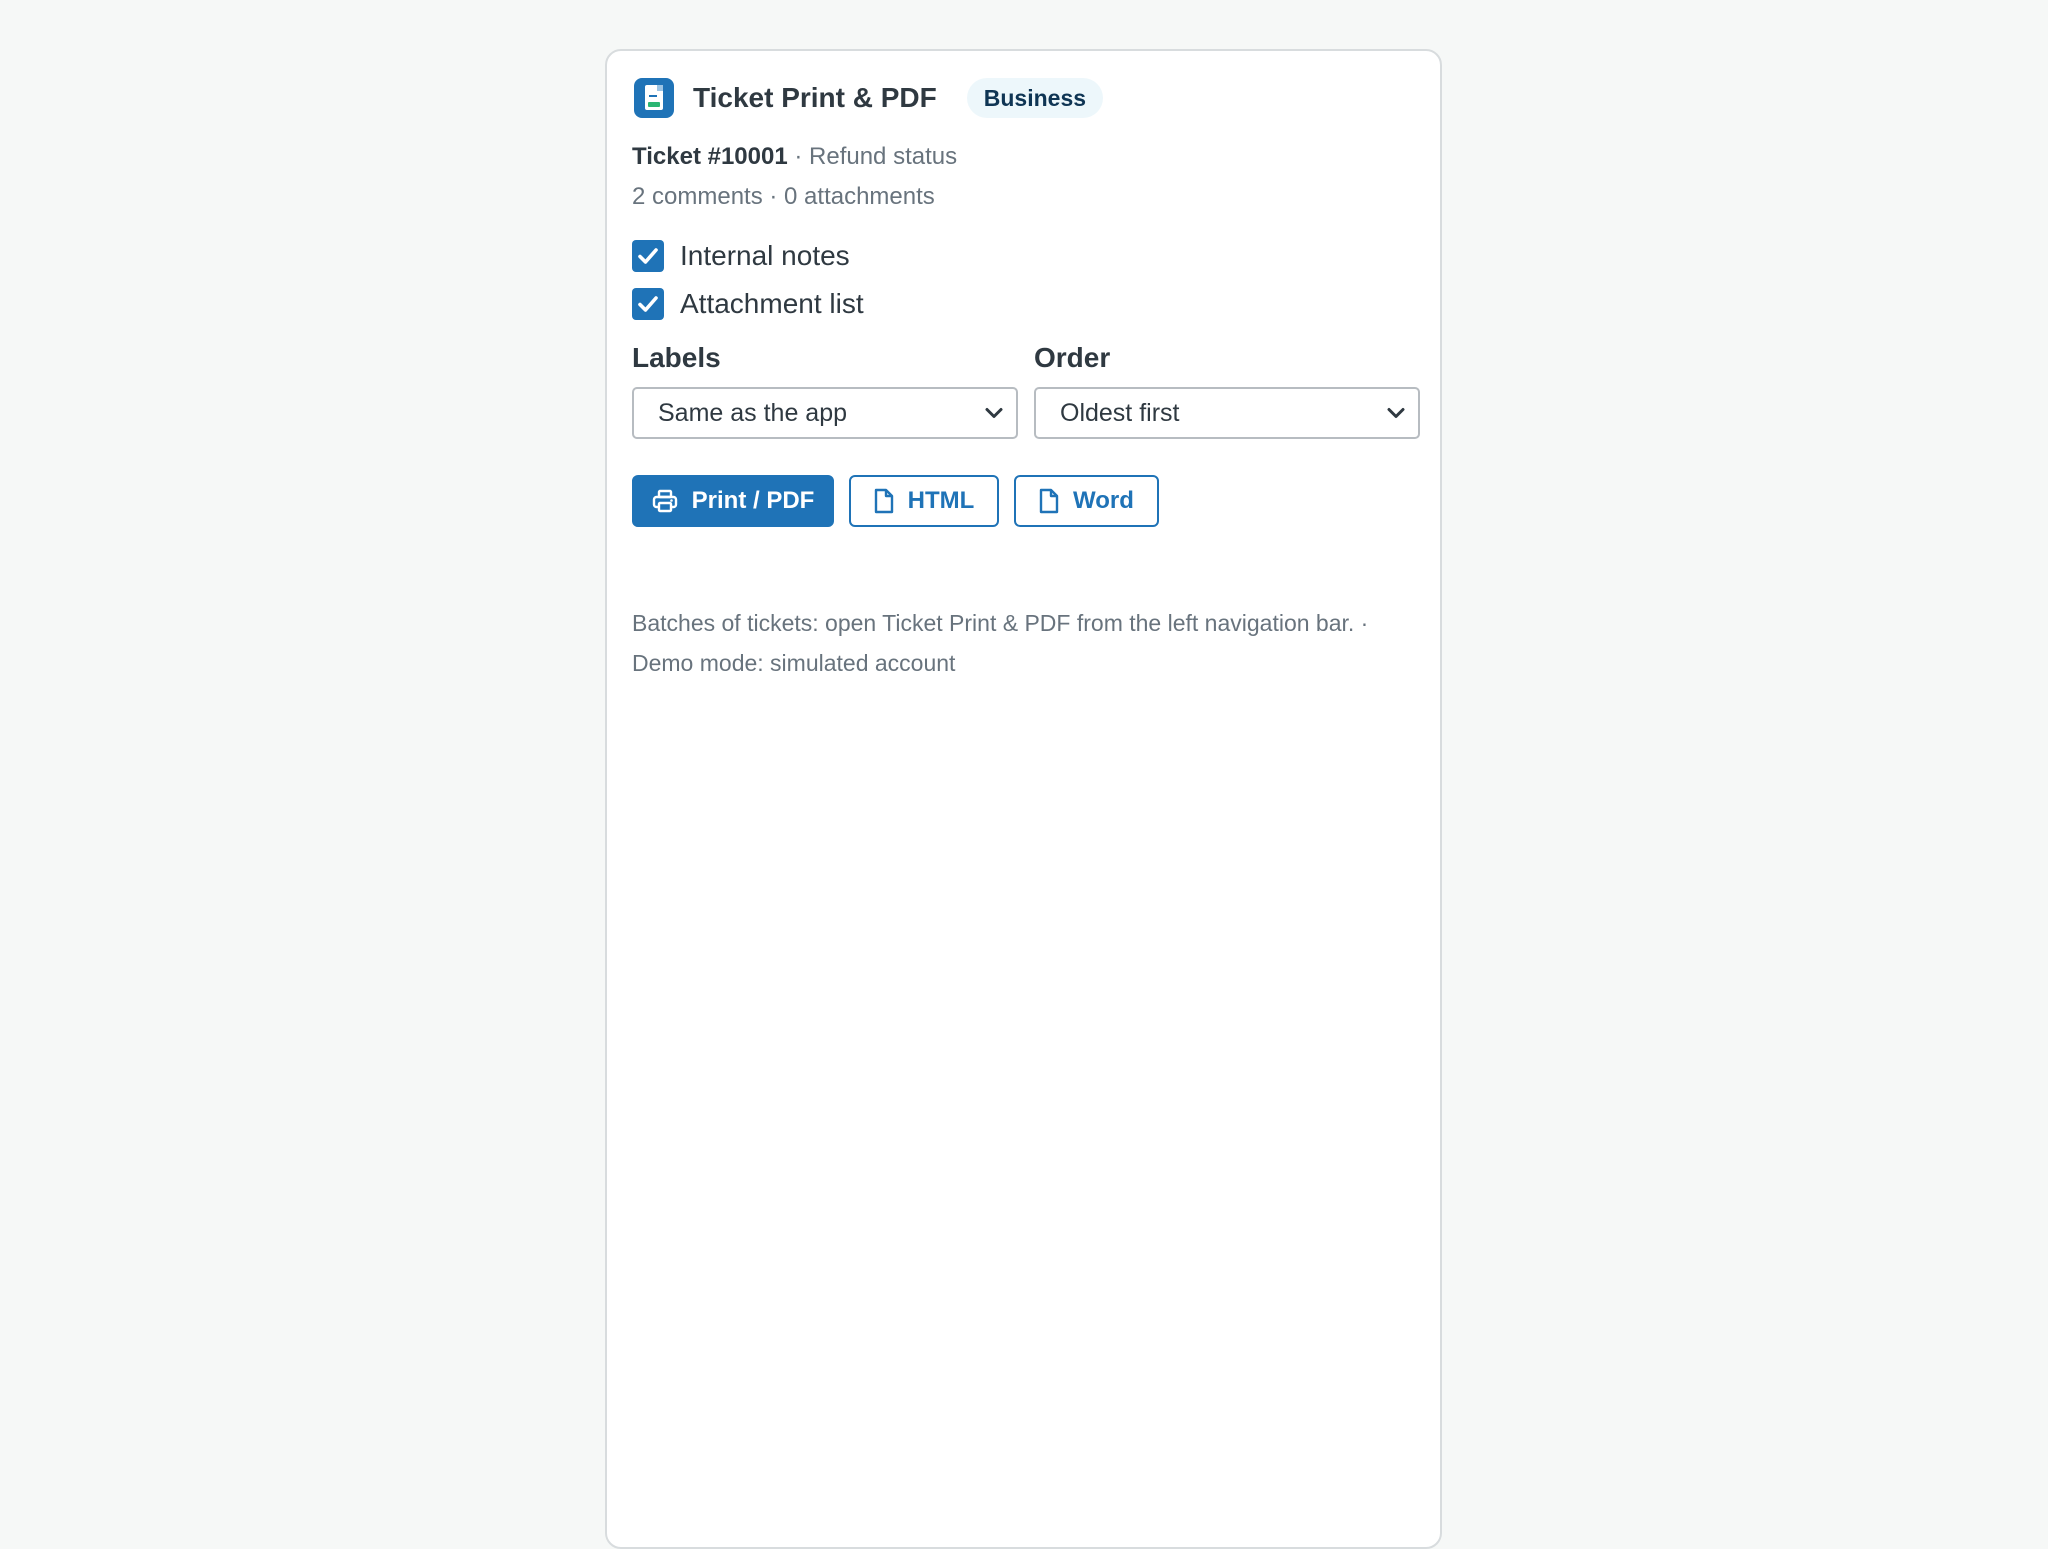 This screenshot has height=1549, width=2048. Describe the element at coordinates (710, 156) in the screenshot. I see `ticket-id: Ticket #10001` at that location.